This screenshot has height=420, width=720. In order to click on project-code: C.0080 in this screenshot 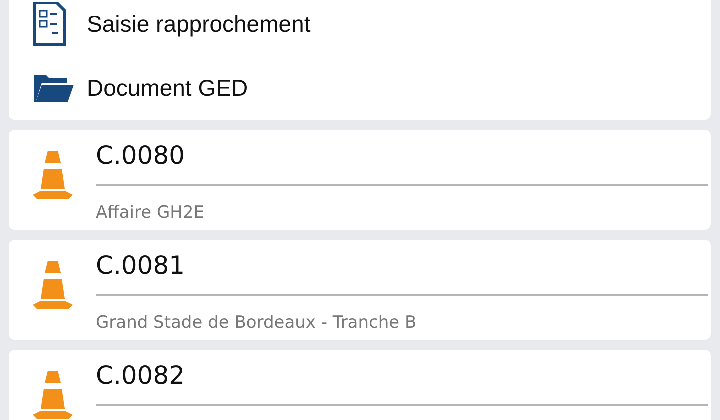, I will do `click(141, 156)`.